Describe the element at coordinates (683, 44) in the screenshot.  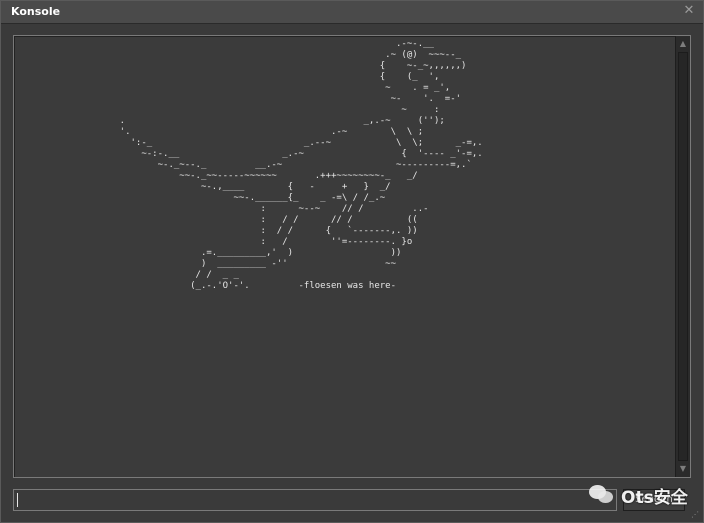
I see `scroll-up-icon: ▲` at that location.